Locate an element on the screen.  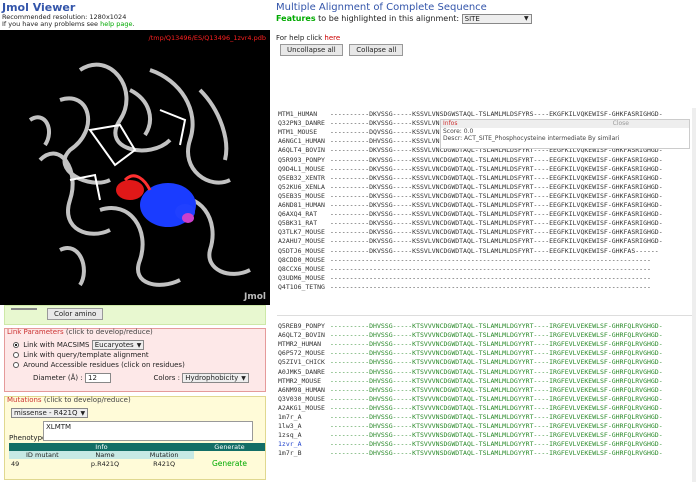
sequence-name: Q32PN3_DANRE is located at coordinates (304, 123).